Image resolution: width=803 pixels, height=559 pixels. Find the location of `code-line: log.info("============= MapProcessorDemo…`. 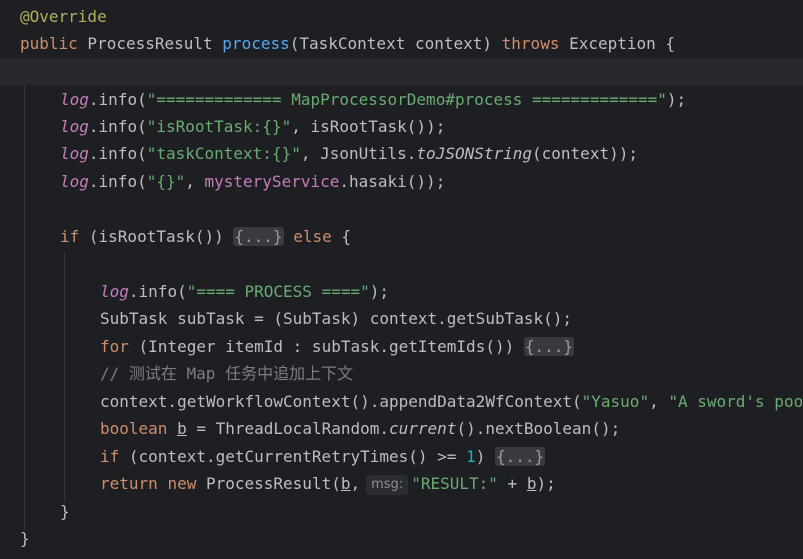

code-line: log.info("============= MapProcessorDemo… is located at coordinates (401, 99).